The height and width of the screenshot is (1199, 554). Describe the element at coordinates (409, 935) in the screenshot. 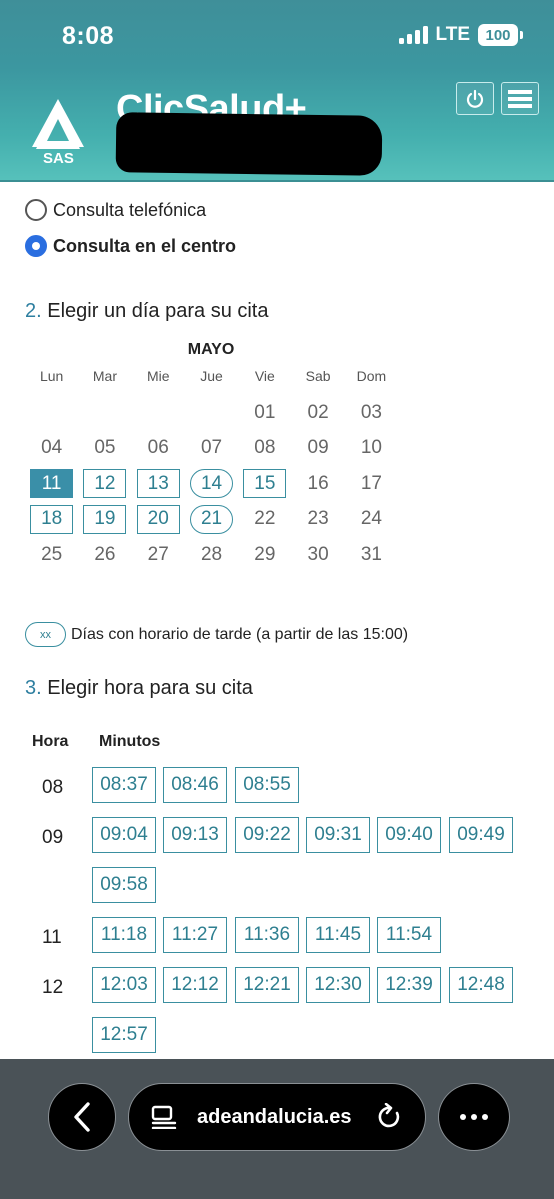

I see `time-slot-button: 11:54` at that location.